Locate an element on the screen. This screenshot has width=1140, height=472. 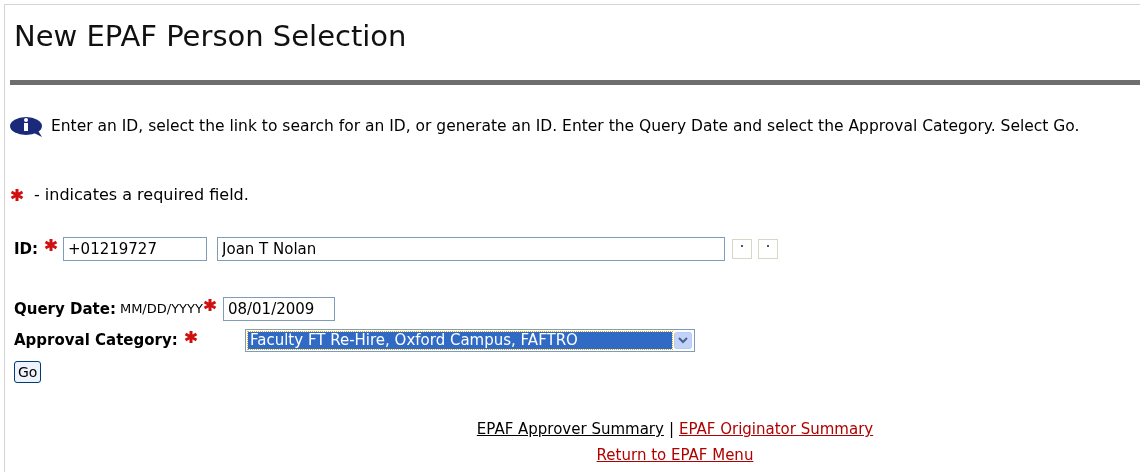
required-note: - indicates a required field. is located at coordinates (141, 195).